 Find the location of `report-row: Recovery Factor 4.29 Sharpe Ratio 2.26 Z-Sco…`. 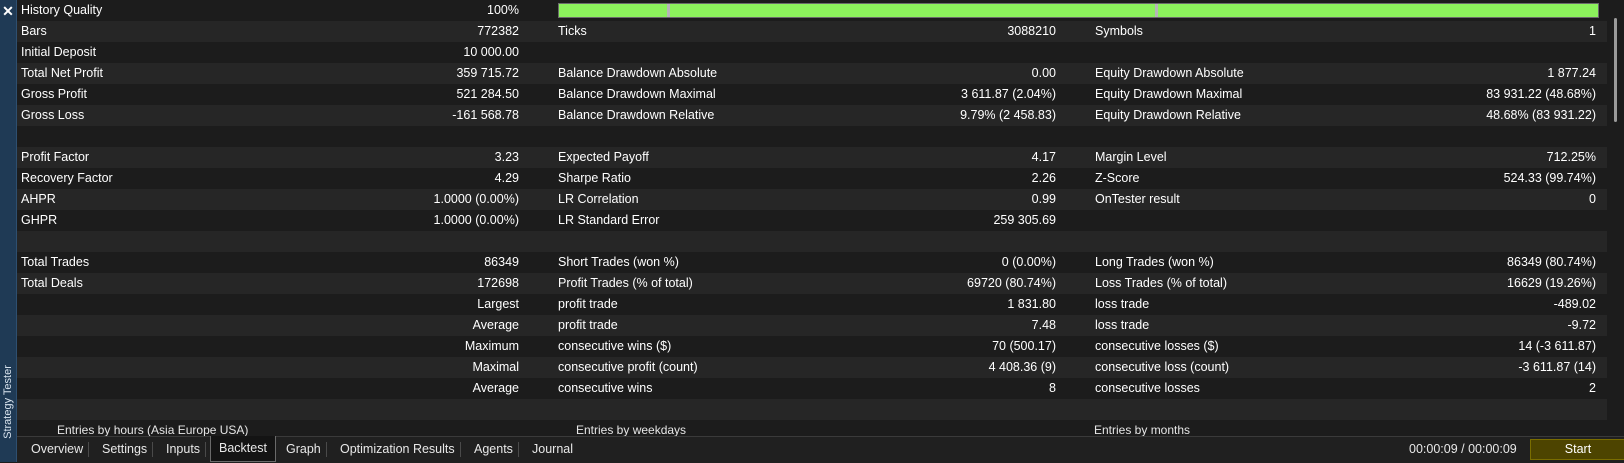

report-row: Recovery Factor 4.29 Sharpe Ratio 2.26 Z-Sco… is located at coordinates (812, 178).